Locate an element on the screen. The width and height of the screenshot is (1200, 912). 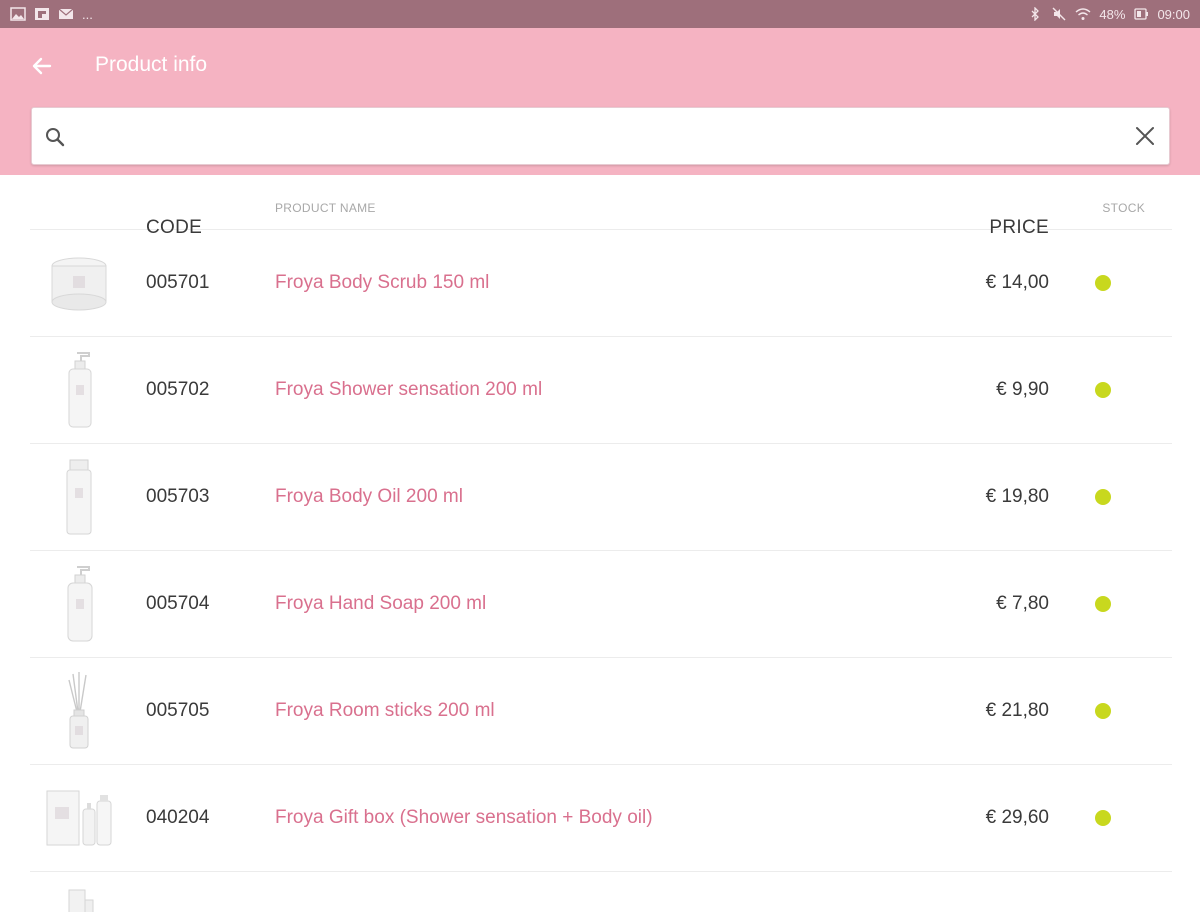
product-code: 005701 is located at coordinates (178, 282).